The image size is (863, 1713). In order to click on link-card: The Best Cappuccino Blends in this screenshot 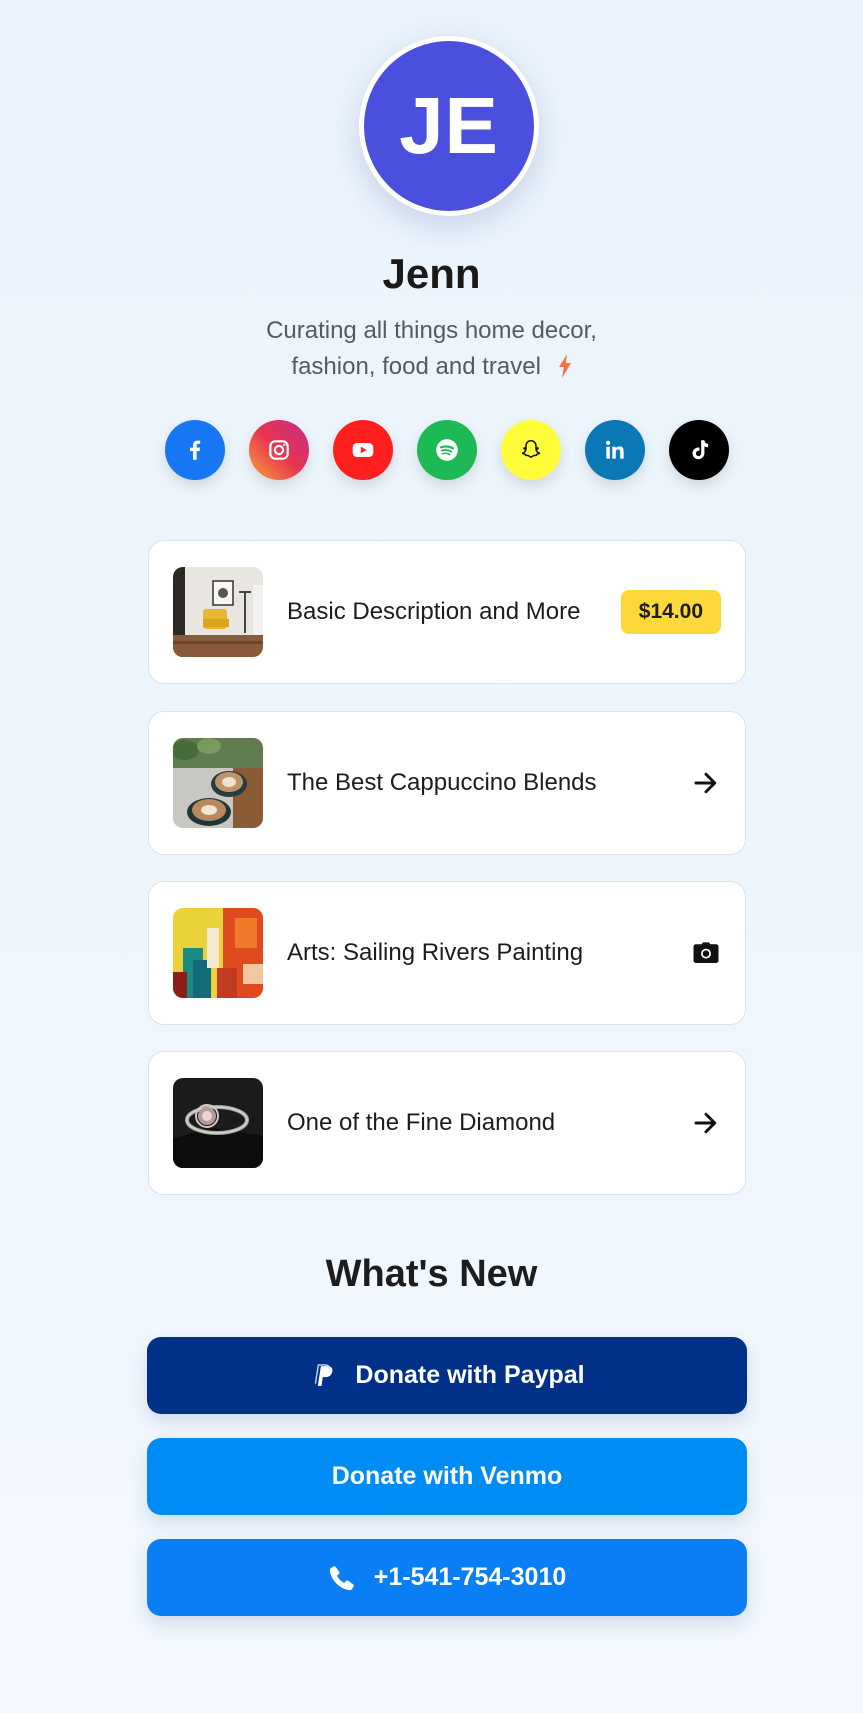, I will do `click(447, 783)`.